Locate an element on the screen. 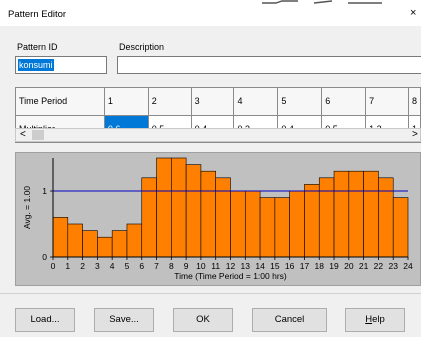 This screenshot has width=421, height=337. close-icon: × is located at coordinates (415, 13).